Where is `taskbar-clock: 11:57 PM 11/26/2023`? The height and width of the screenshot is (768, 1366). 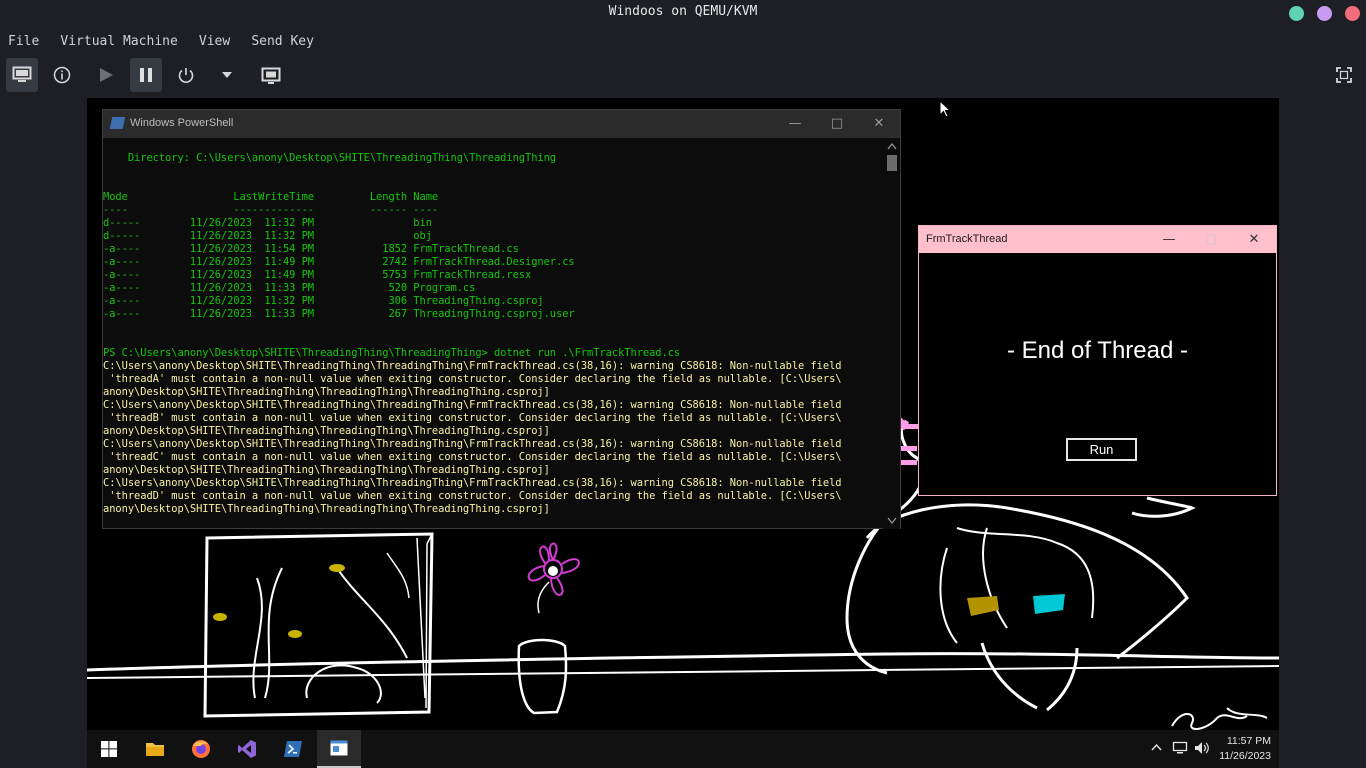
taskbar-clock: 11:57 PM 11/26/2023 is located at coordinates (1245, 749).